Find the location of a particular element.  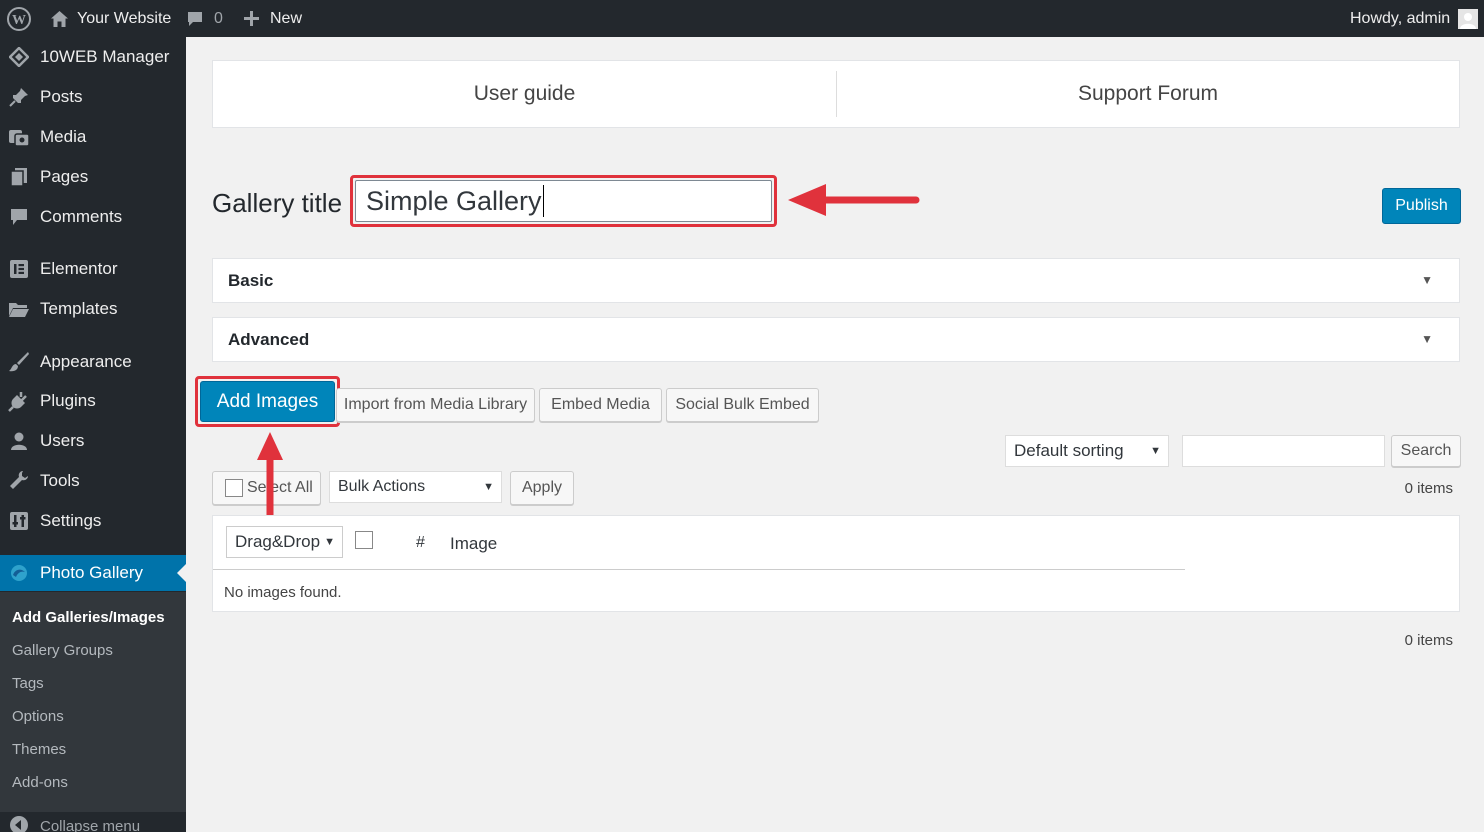

user-guide-link: User guide is located at coordinates (524, 94).